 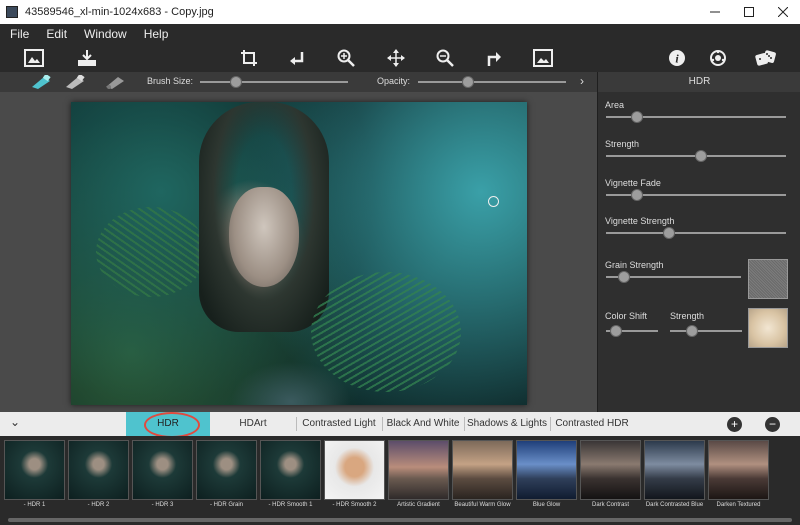 I want to click on tab-shadows-lights: Shadows & Lights, so click(x=507, y=424).